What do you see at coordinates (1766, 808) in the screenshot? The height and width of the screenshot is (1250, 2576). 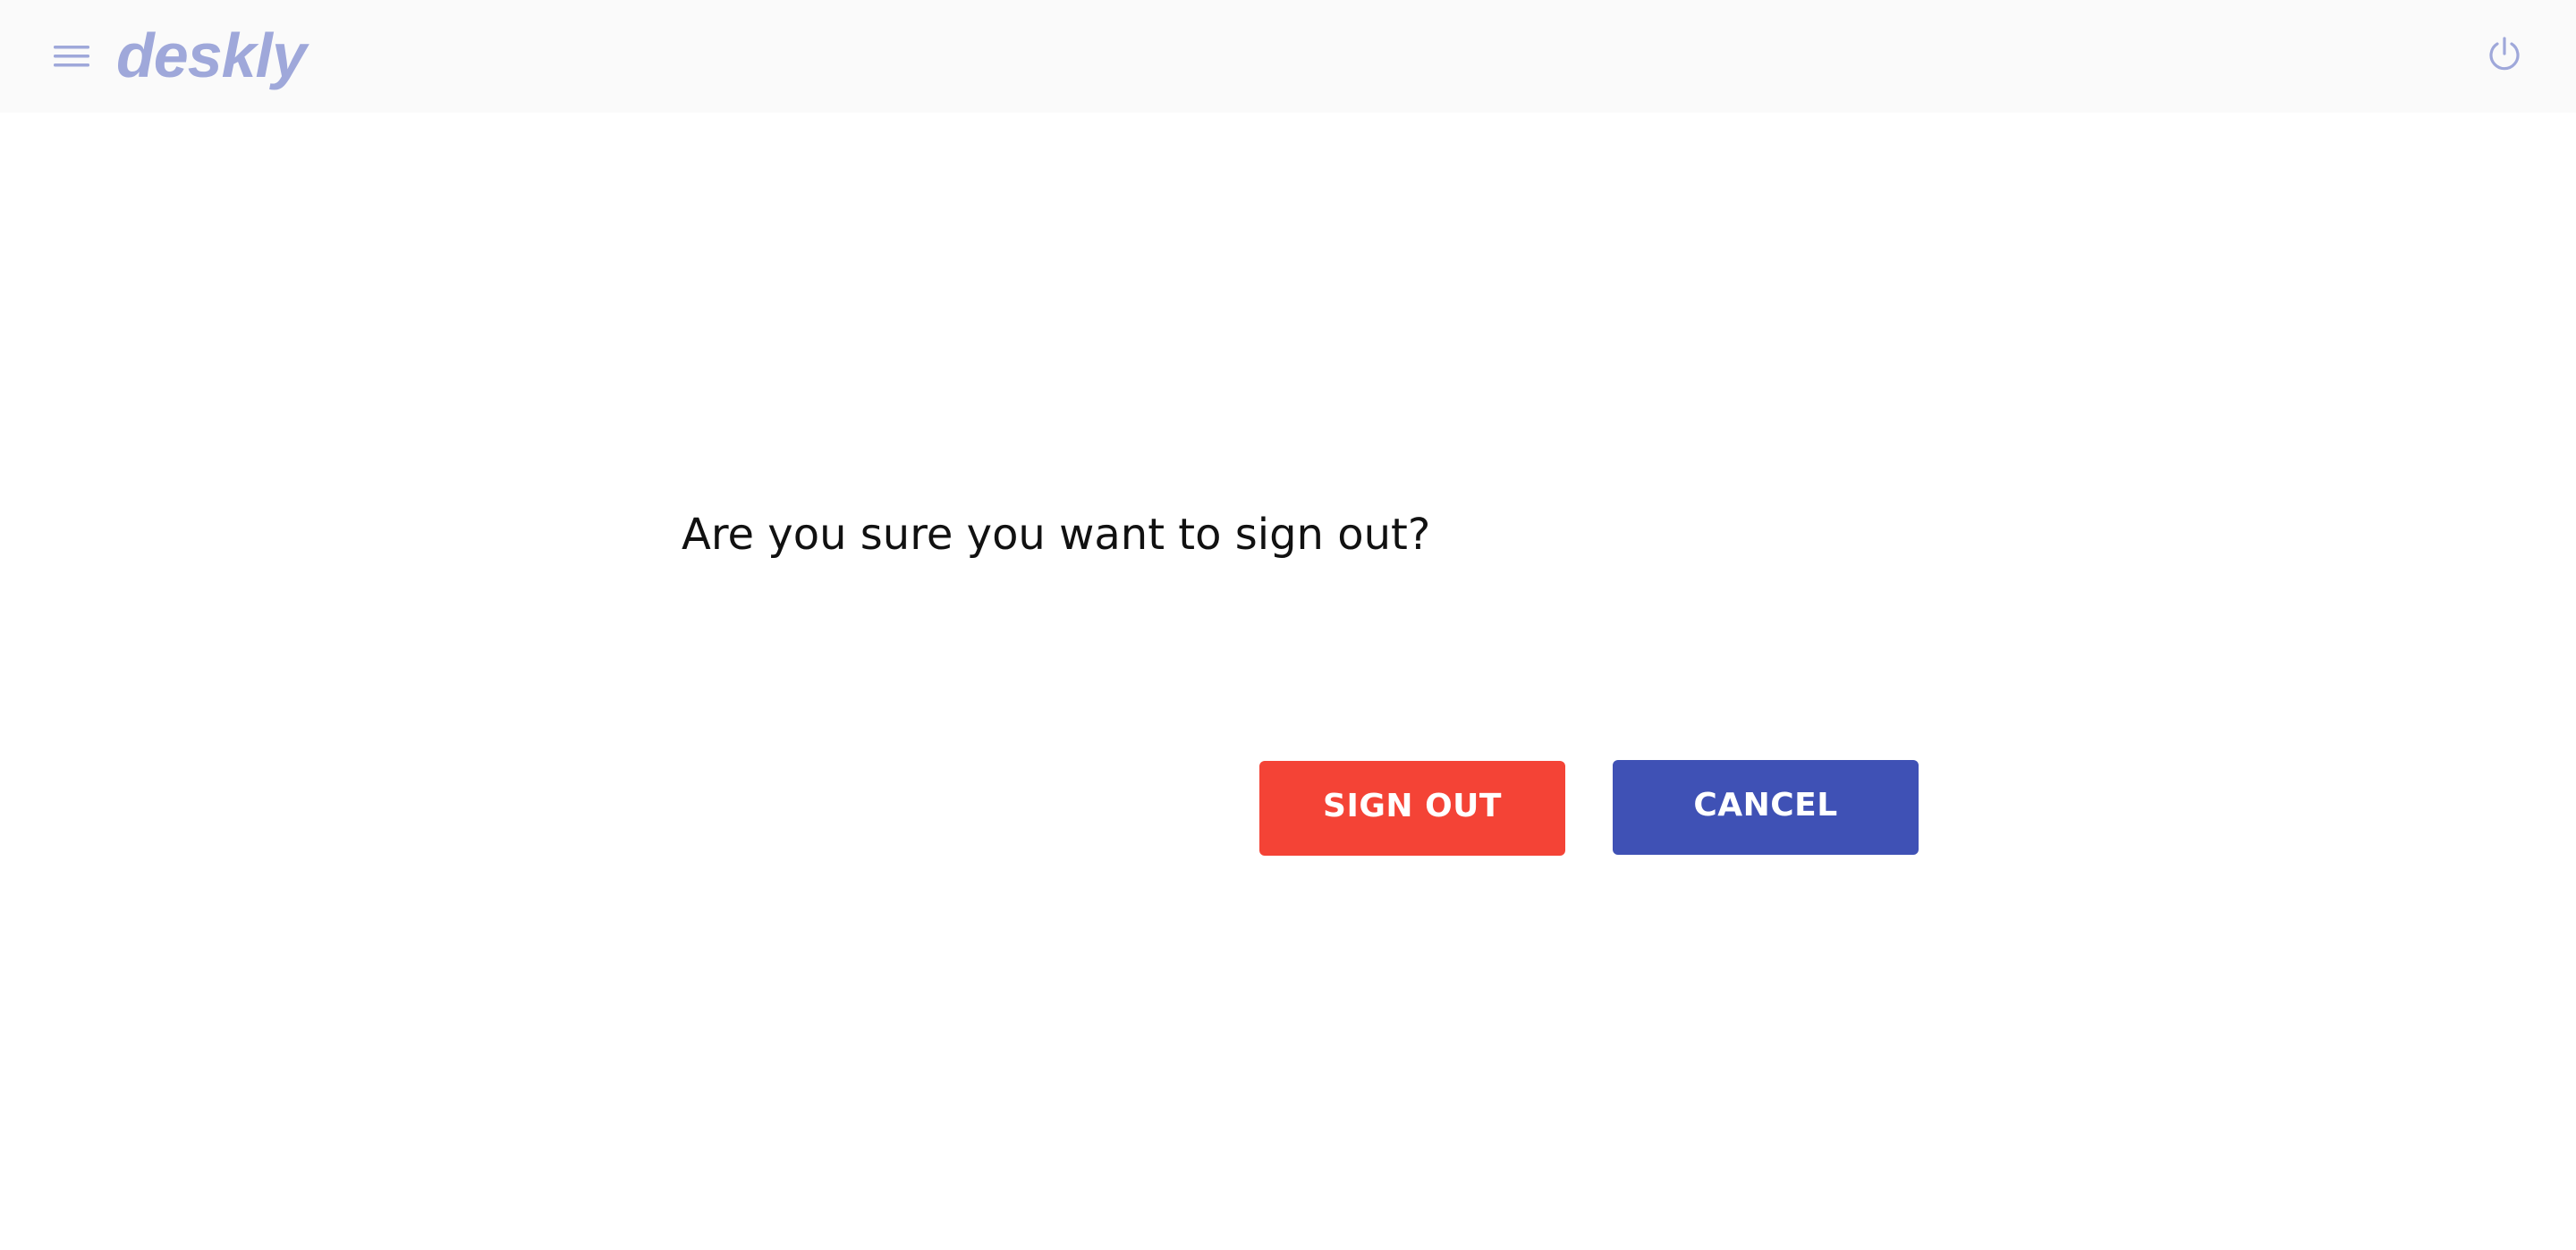 I see `cancel-button: CANCEL` at bounding box center [1766, 808].